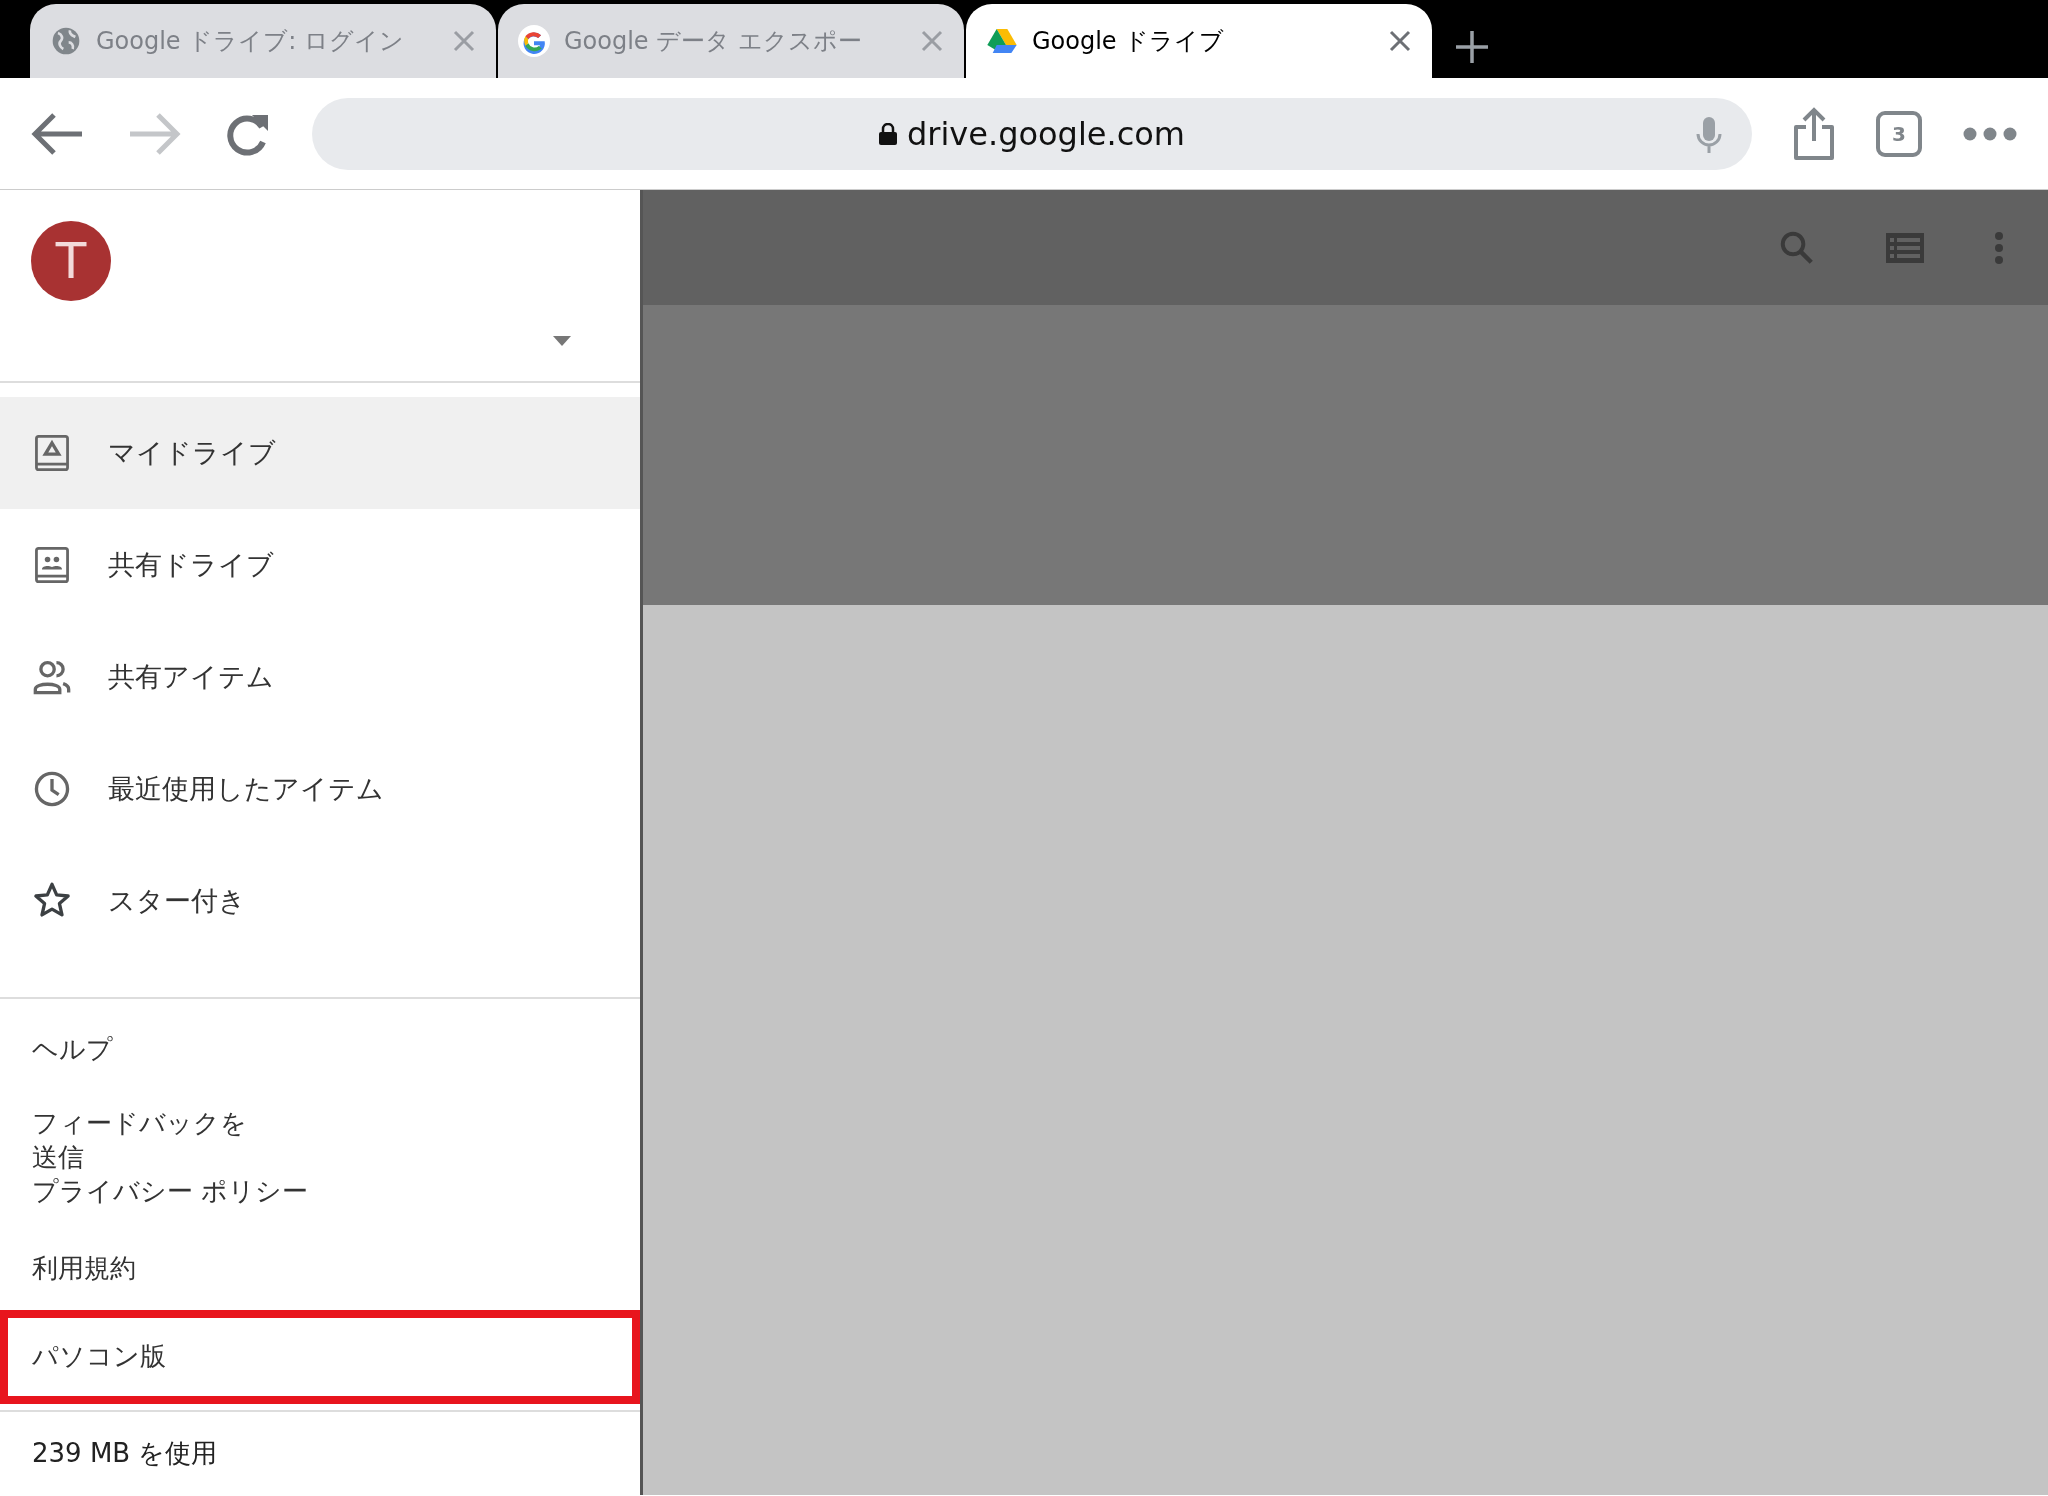  What do you see at coordinates (177, 900) in the screenshot?
I see `nav-item-label: スター付き` at bounding box center [177, 900].